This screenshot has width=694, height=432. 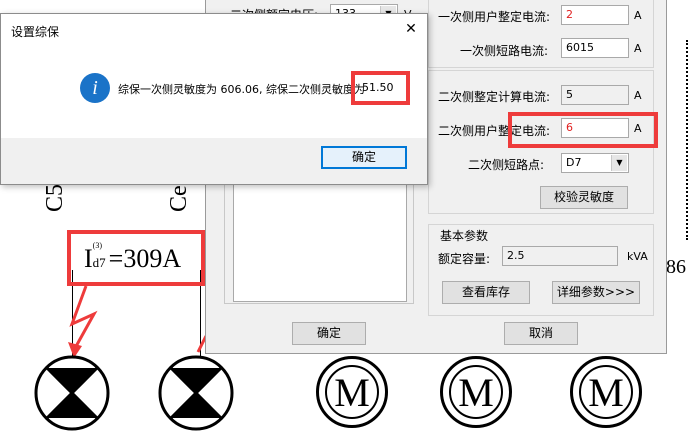 What do you see at coordinates (676, 267) in the screenshot?
I see `side-text: 86` at bounding box center [676, 267].